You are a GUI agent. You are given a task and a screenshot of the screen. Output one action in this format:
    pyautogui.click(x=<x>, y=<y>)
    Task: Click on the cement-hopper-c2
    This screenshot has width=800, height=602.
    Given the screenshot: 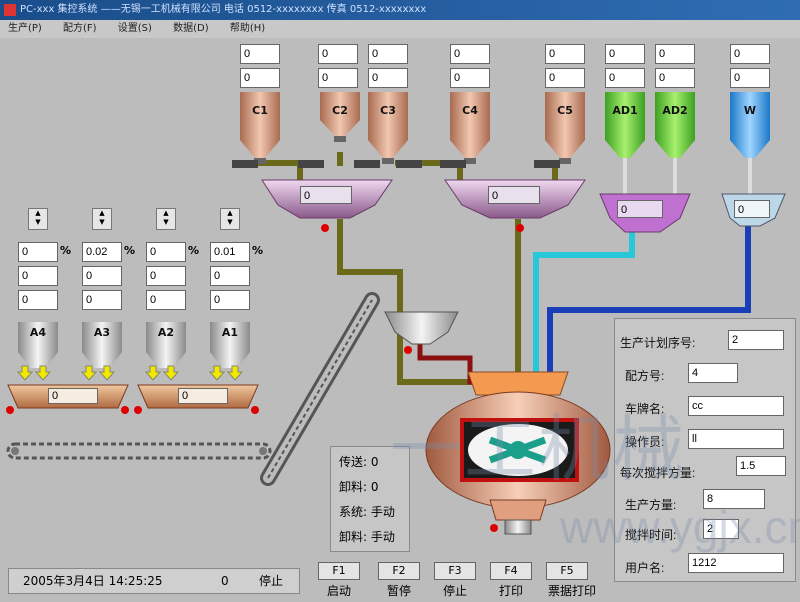 What is the action you would take?
    pyautogui.click(x=340, y=117)
    